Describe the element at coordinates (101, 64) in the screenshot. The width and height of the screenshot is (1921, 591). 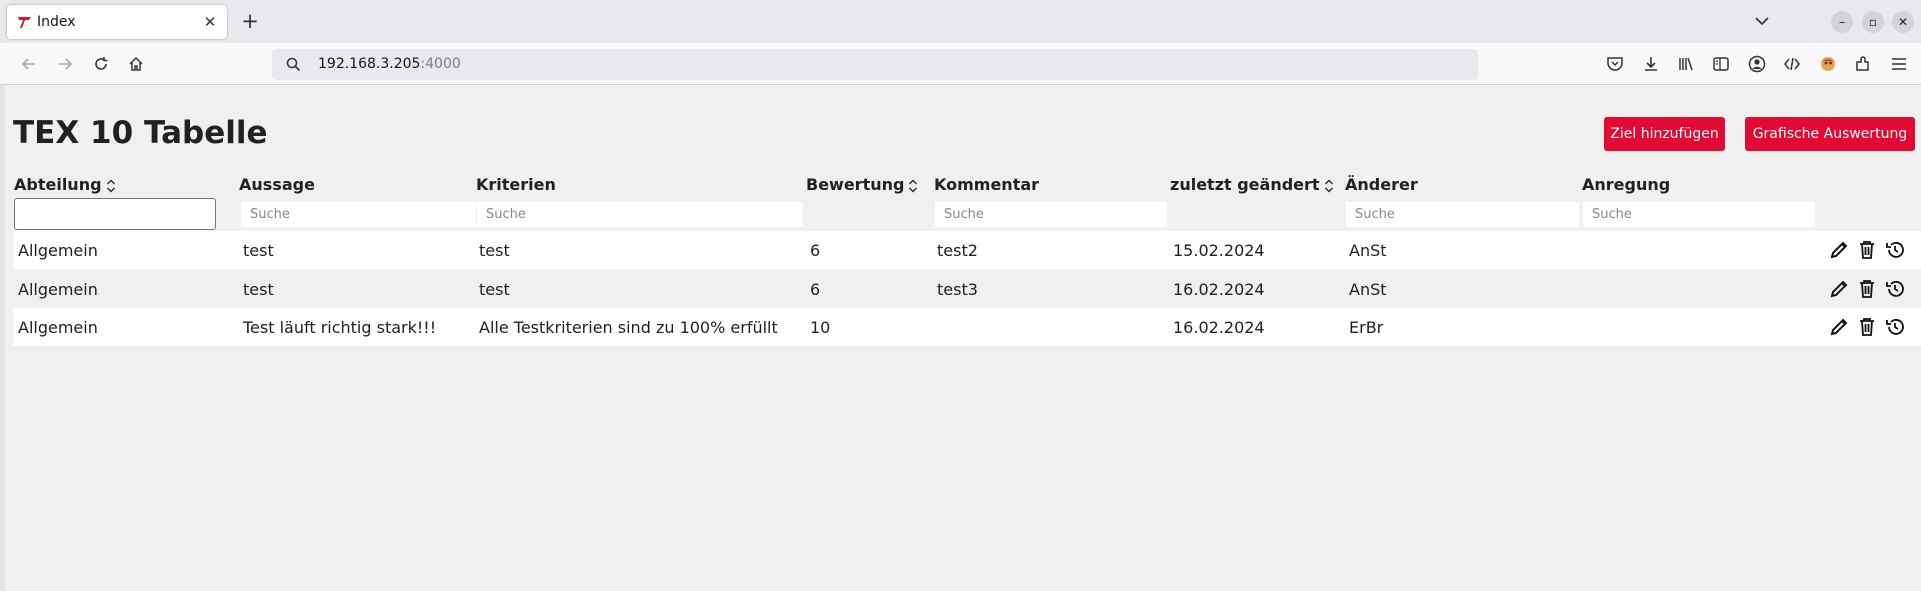
I see `reload-icon` at that location.